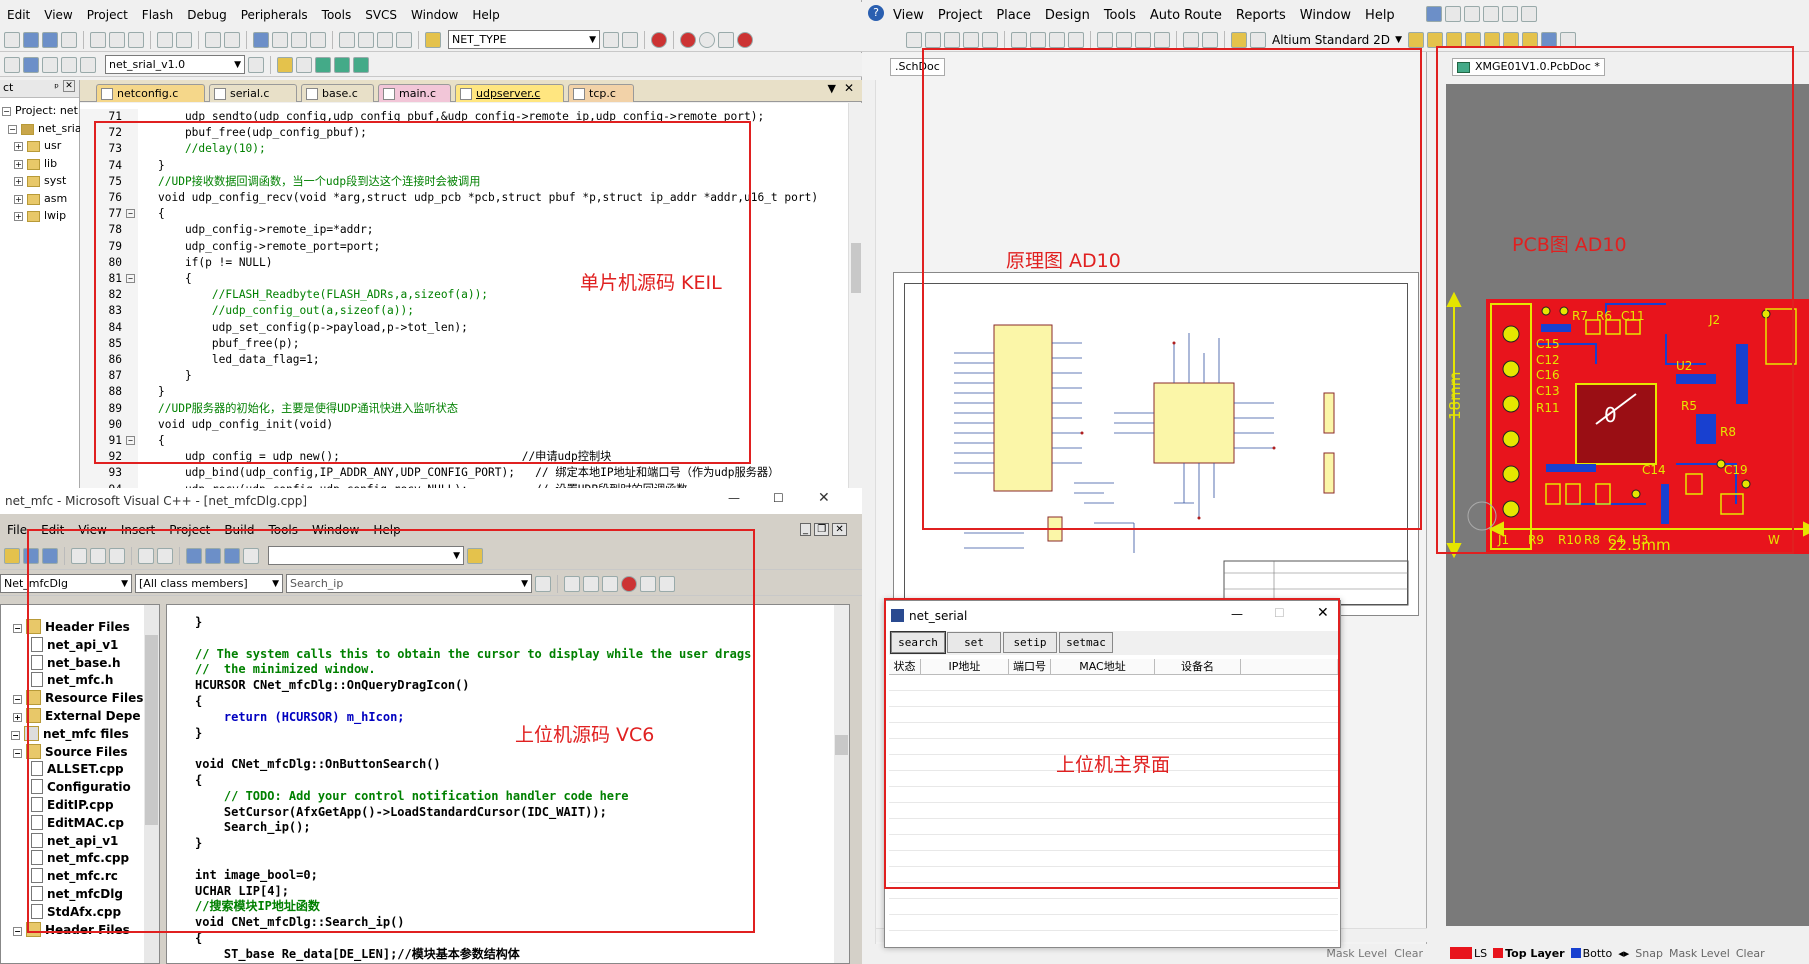 The height and width of the screenshot is (964, 1809). Describe the element at coordinates (917, 67) in the screenshot. I see `sch-tab: .SchDoc` at that location.